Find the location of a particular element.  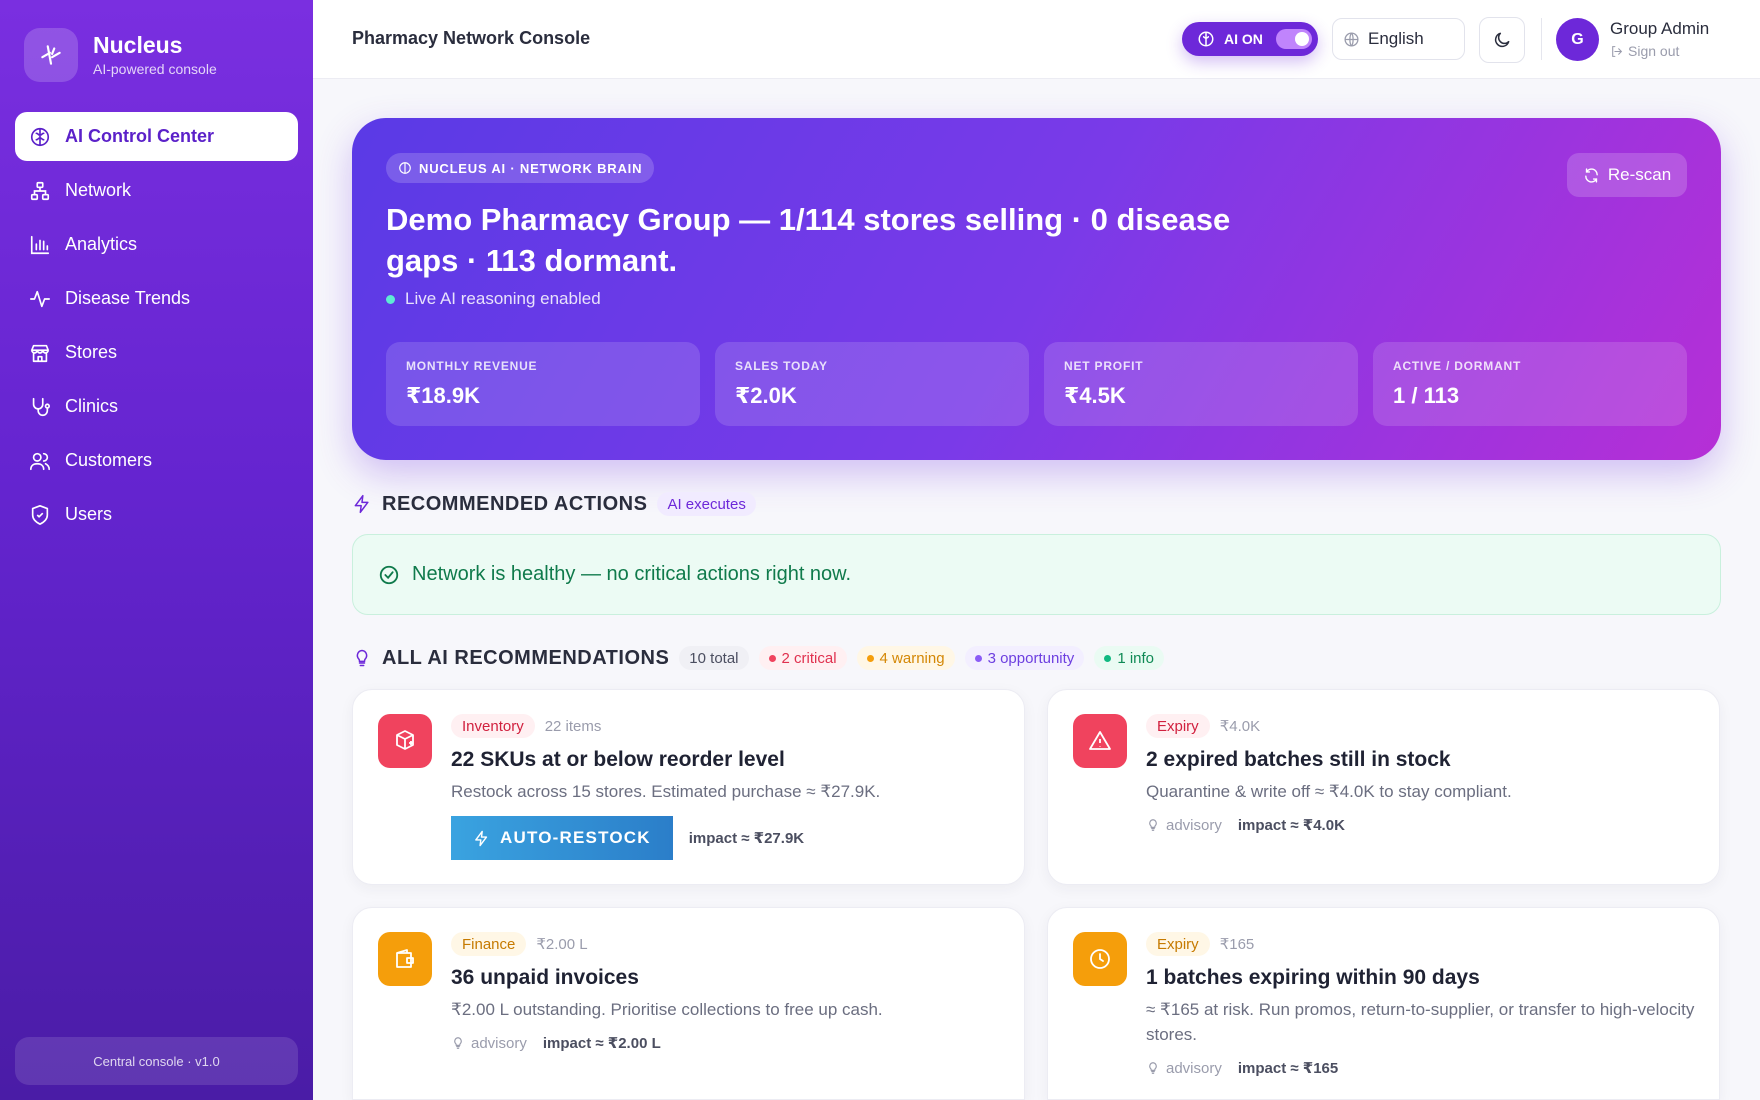

stat-value: ₹4.5K is located at coordinates (1095, 395).